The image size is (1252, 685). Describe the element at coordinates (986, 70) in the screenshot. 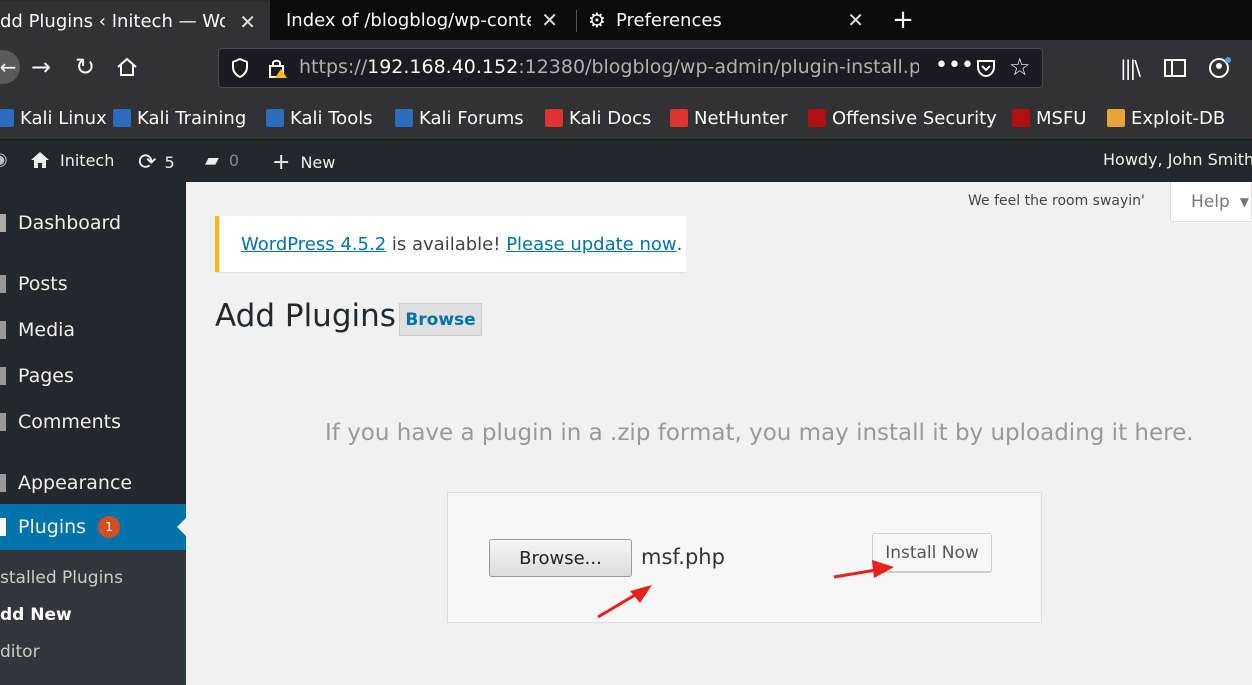

I see `pocket-icon` at that location.